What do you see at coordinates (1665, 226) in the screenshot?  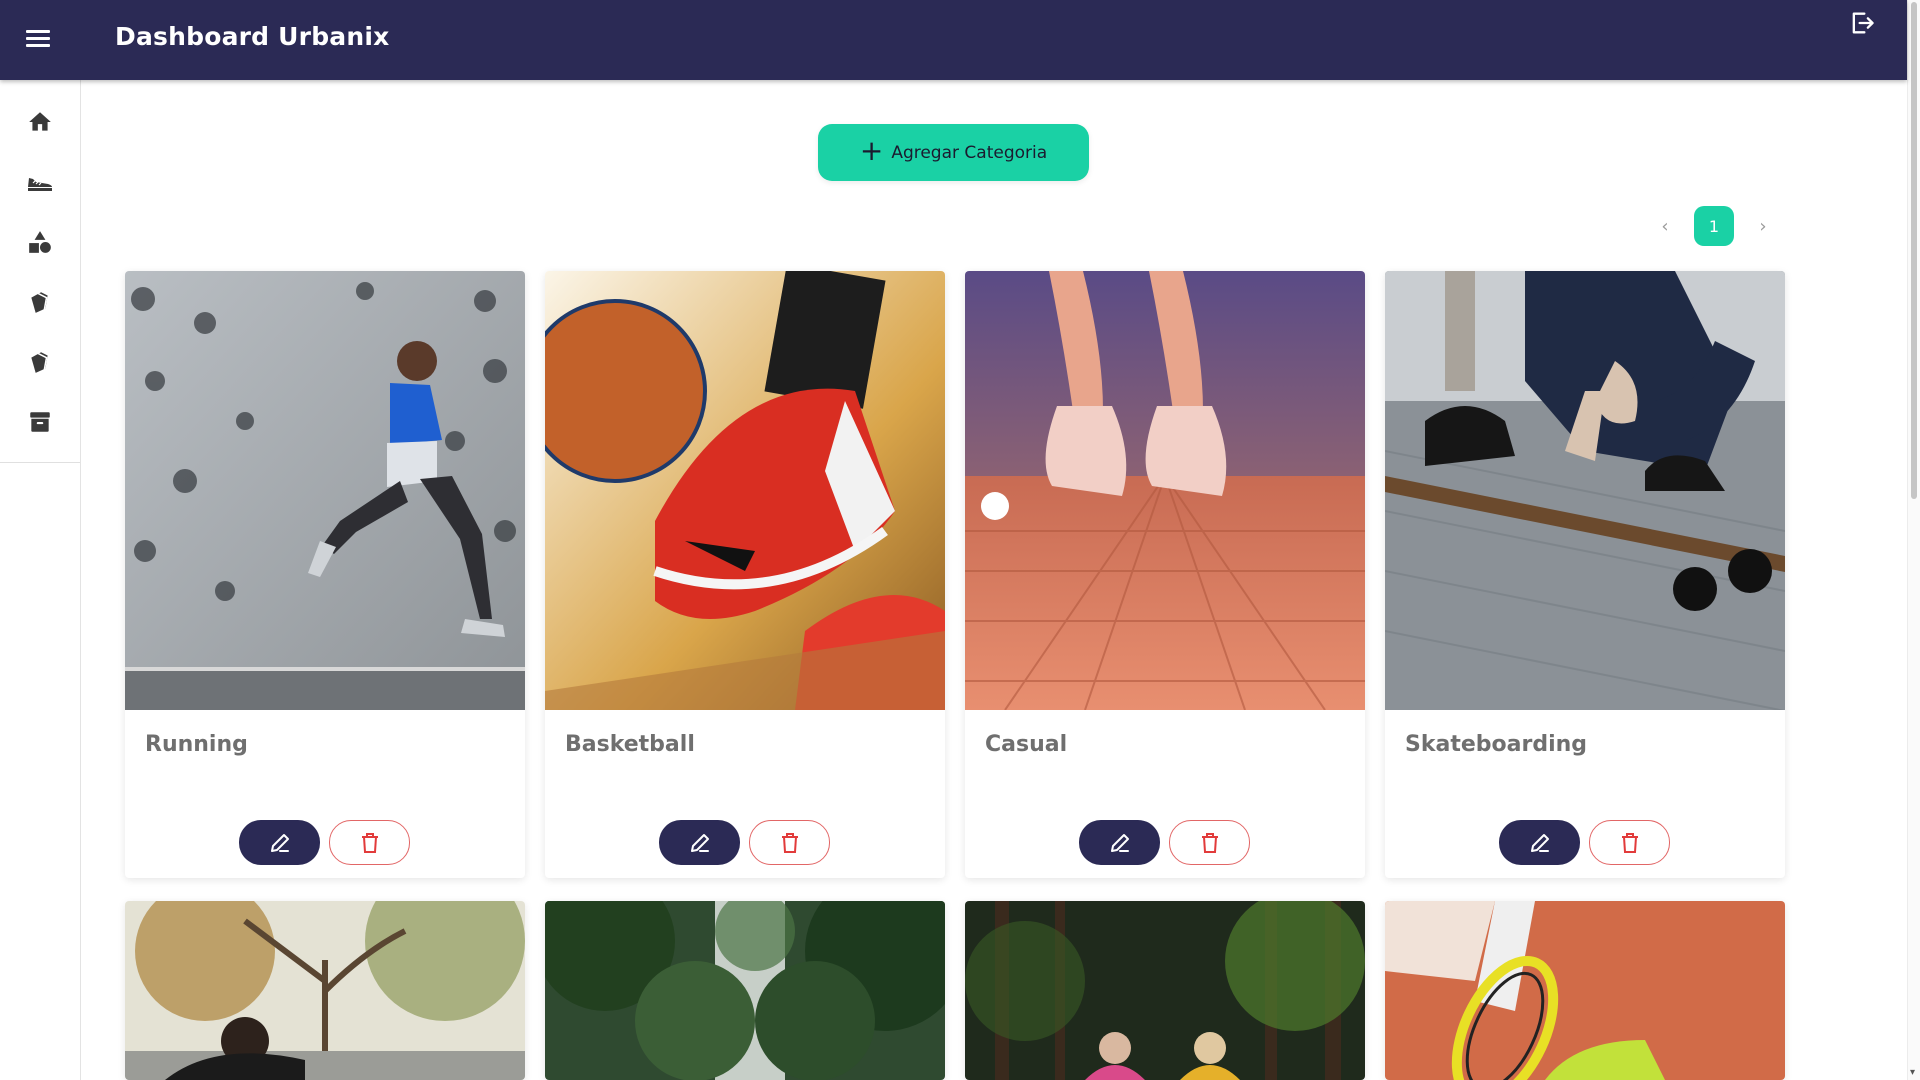 I see `pagination-prev-button: ‹` at bounding box center [1665, 226].